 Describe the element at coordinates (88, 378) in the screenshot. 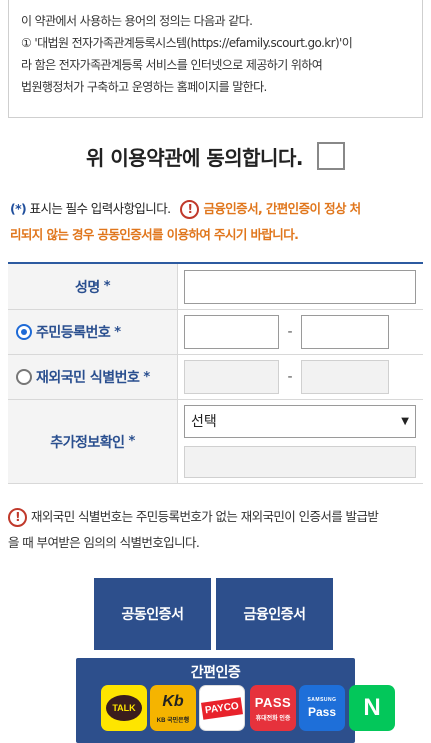

I see `foreigner-label: 재외국민 식별번호` at that location.